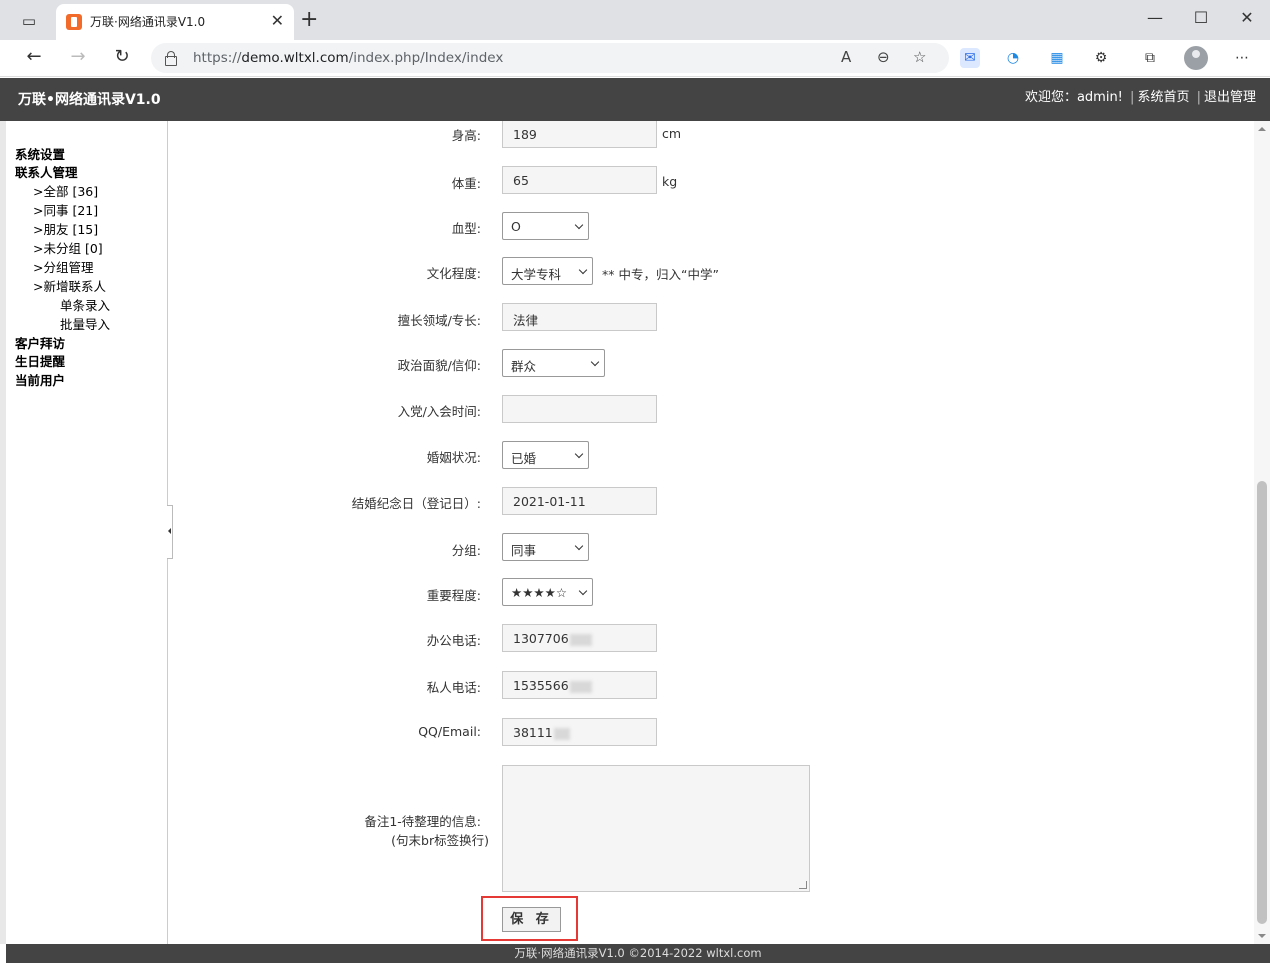 Image resolution: width=1270 pixels, height=971 pixels. Describe the element at coordinates (524, 550) in the screenshot. I see `group-value: 同事` at that location.